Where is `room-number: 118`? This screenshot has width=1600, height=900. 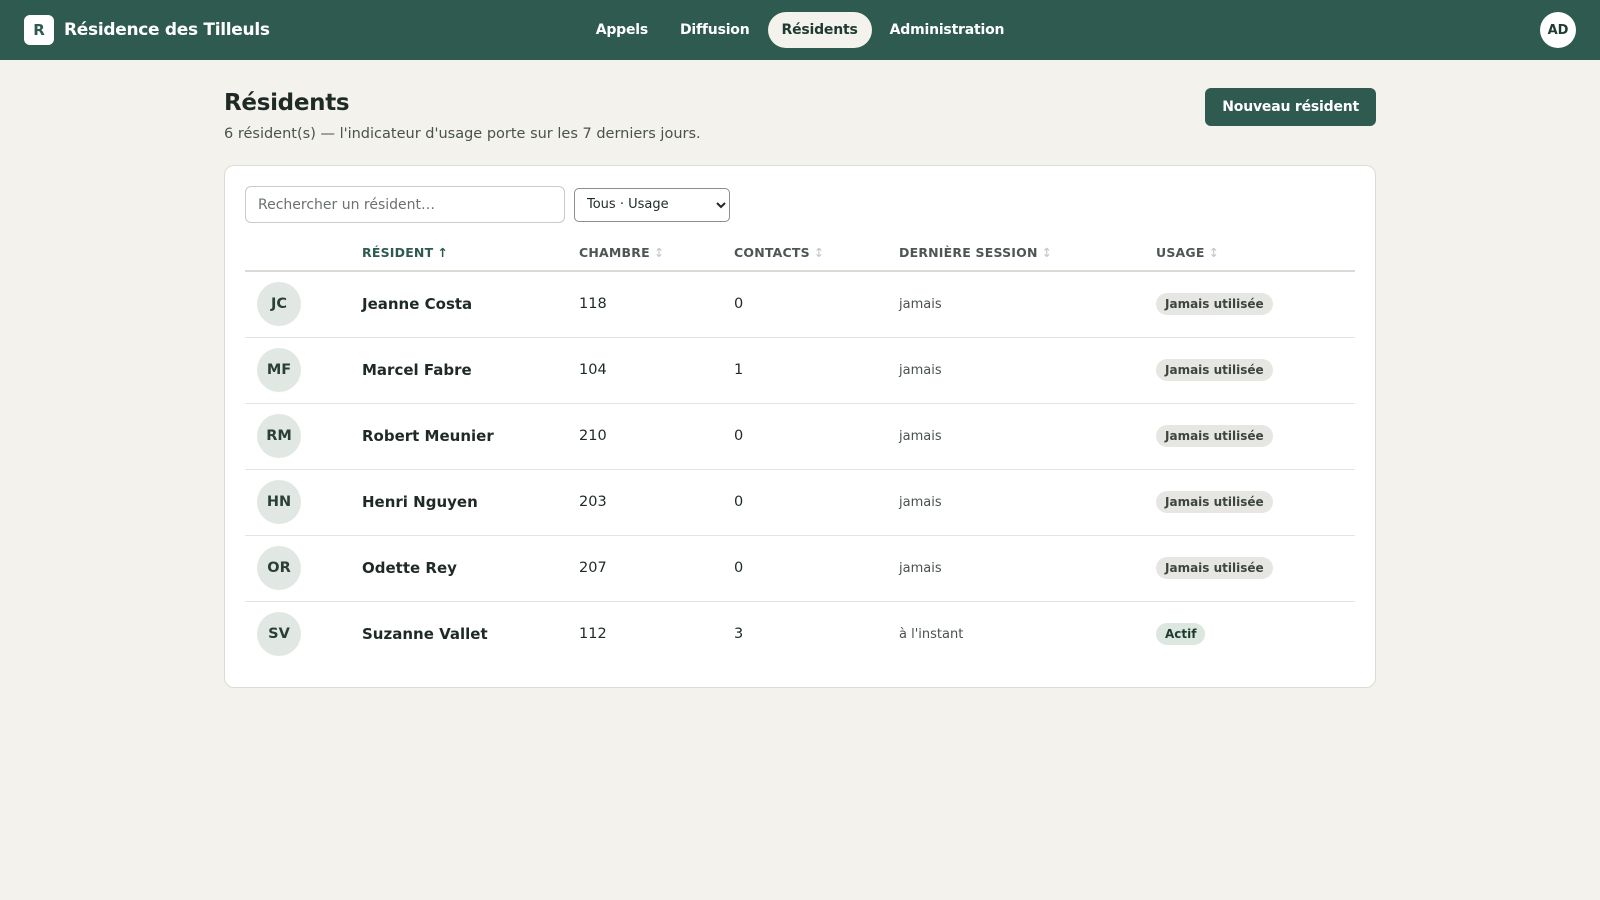
room-number: 118 is located at coordinates (656, 304).